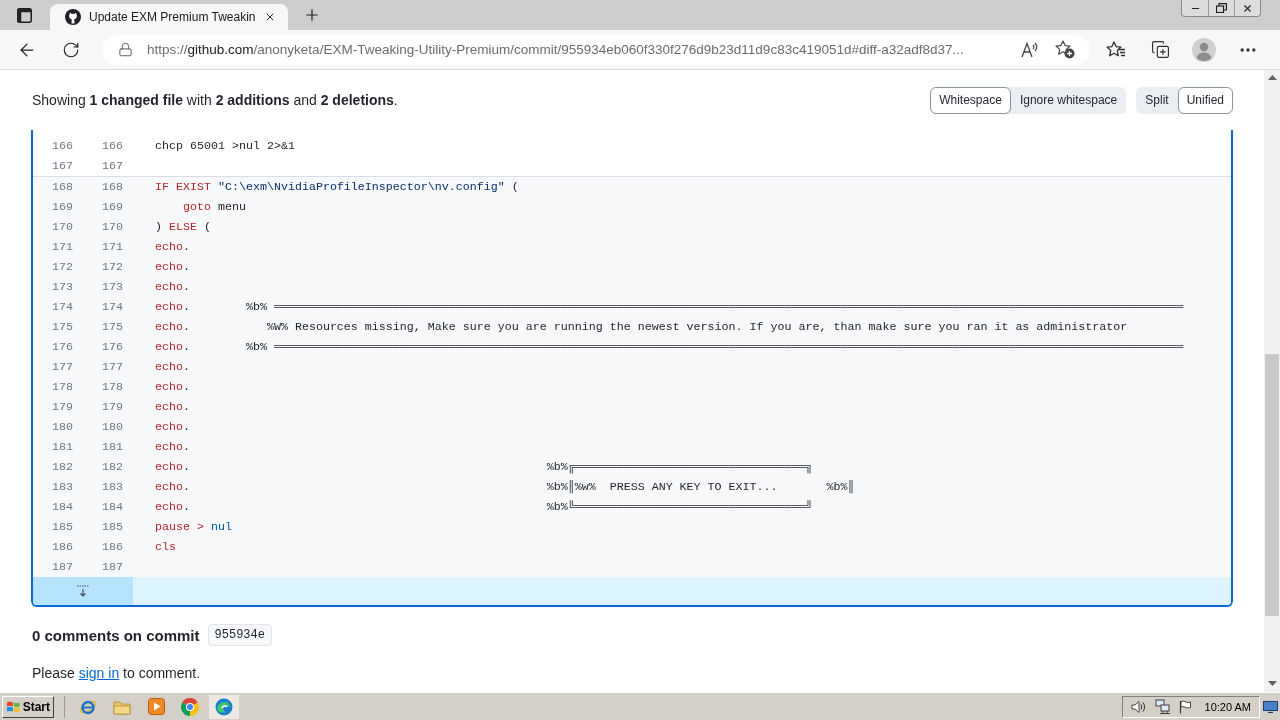  Describe the element at coordinates (505, 487) in the screenshot. I see `code-line: echo. %b%║%w% PRESS ANY KEY TO EXIT... %b%║` at that location.